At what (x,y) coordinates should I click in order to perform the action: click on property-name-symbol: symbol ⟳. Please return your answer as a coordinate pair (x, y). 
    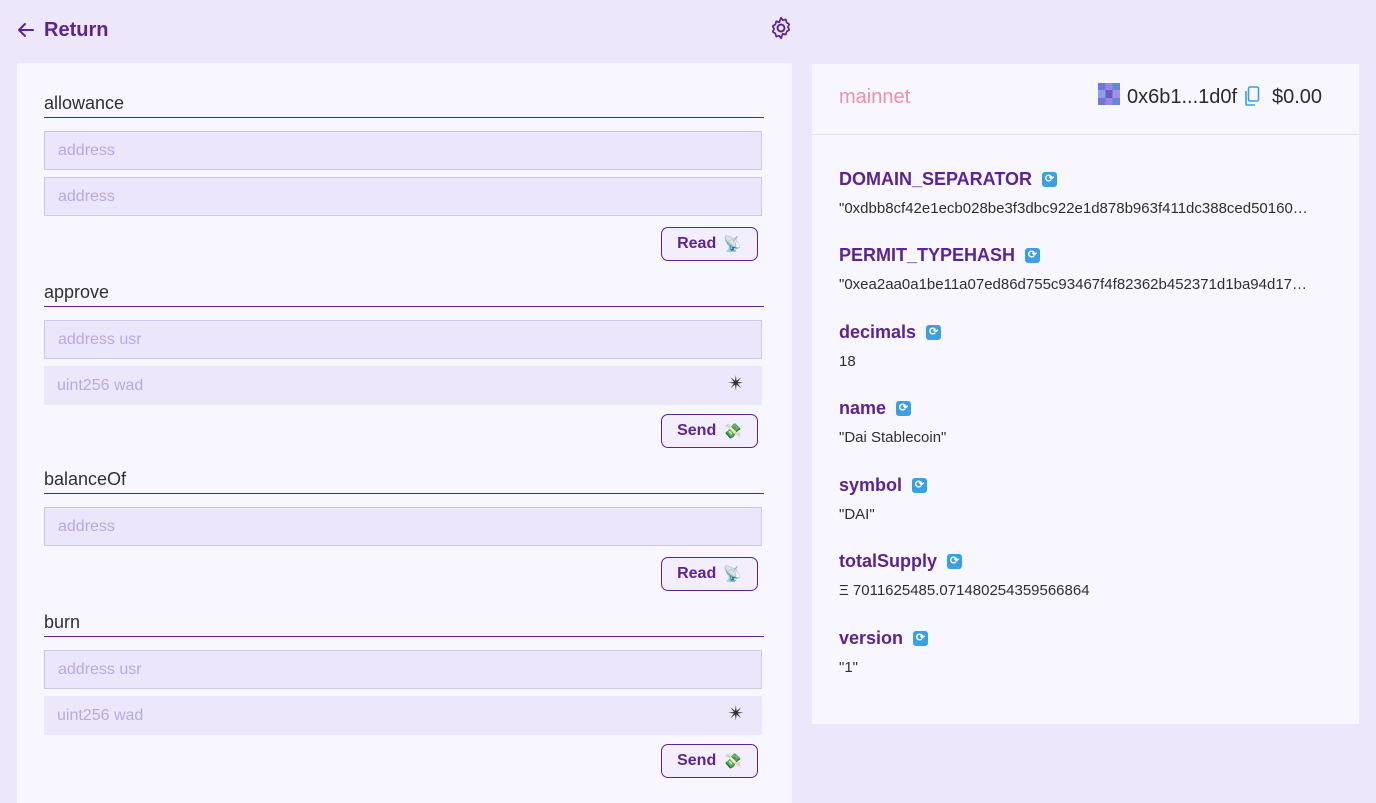
    Looking at the image, I should click on (883, 485).